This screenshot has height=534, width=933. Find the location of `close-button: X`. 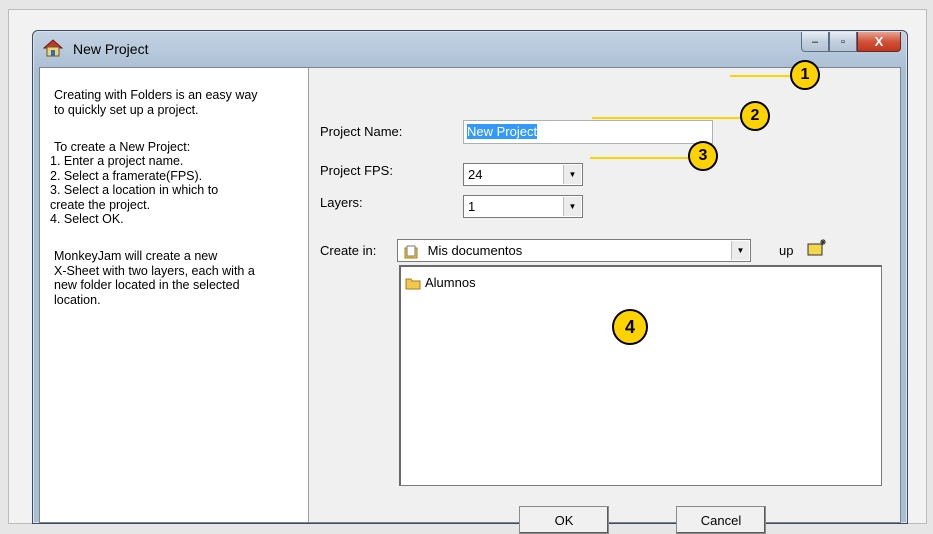

close-button: X is located at coordinates (879, 42).